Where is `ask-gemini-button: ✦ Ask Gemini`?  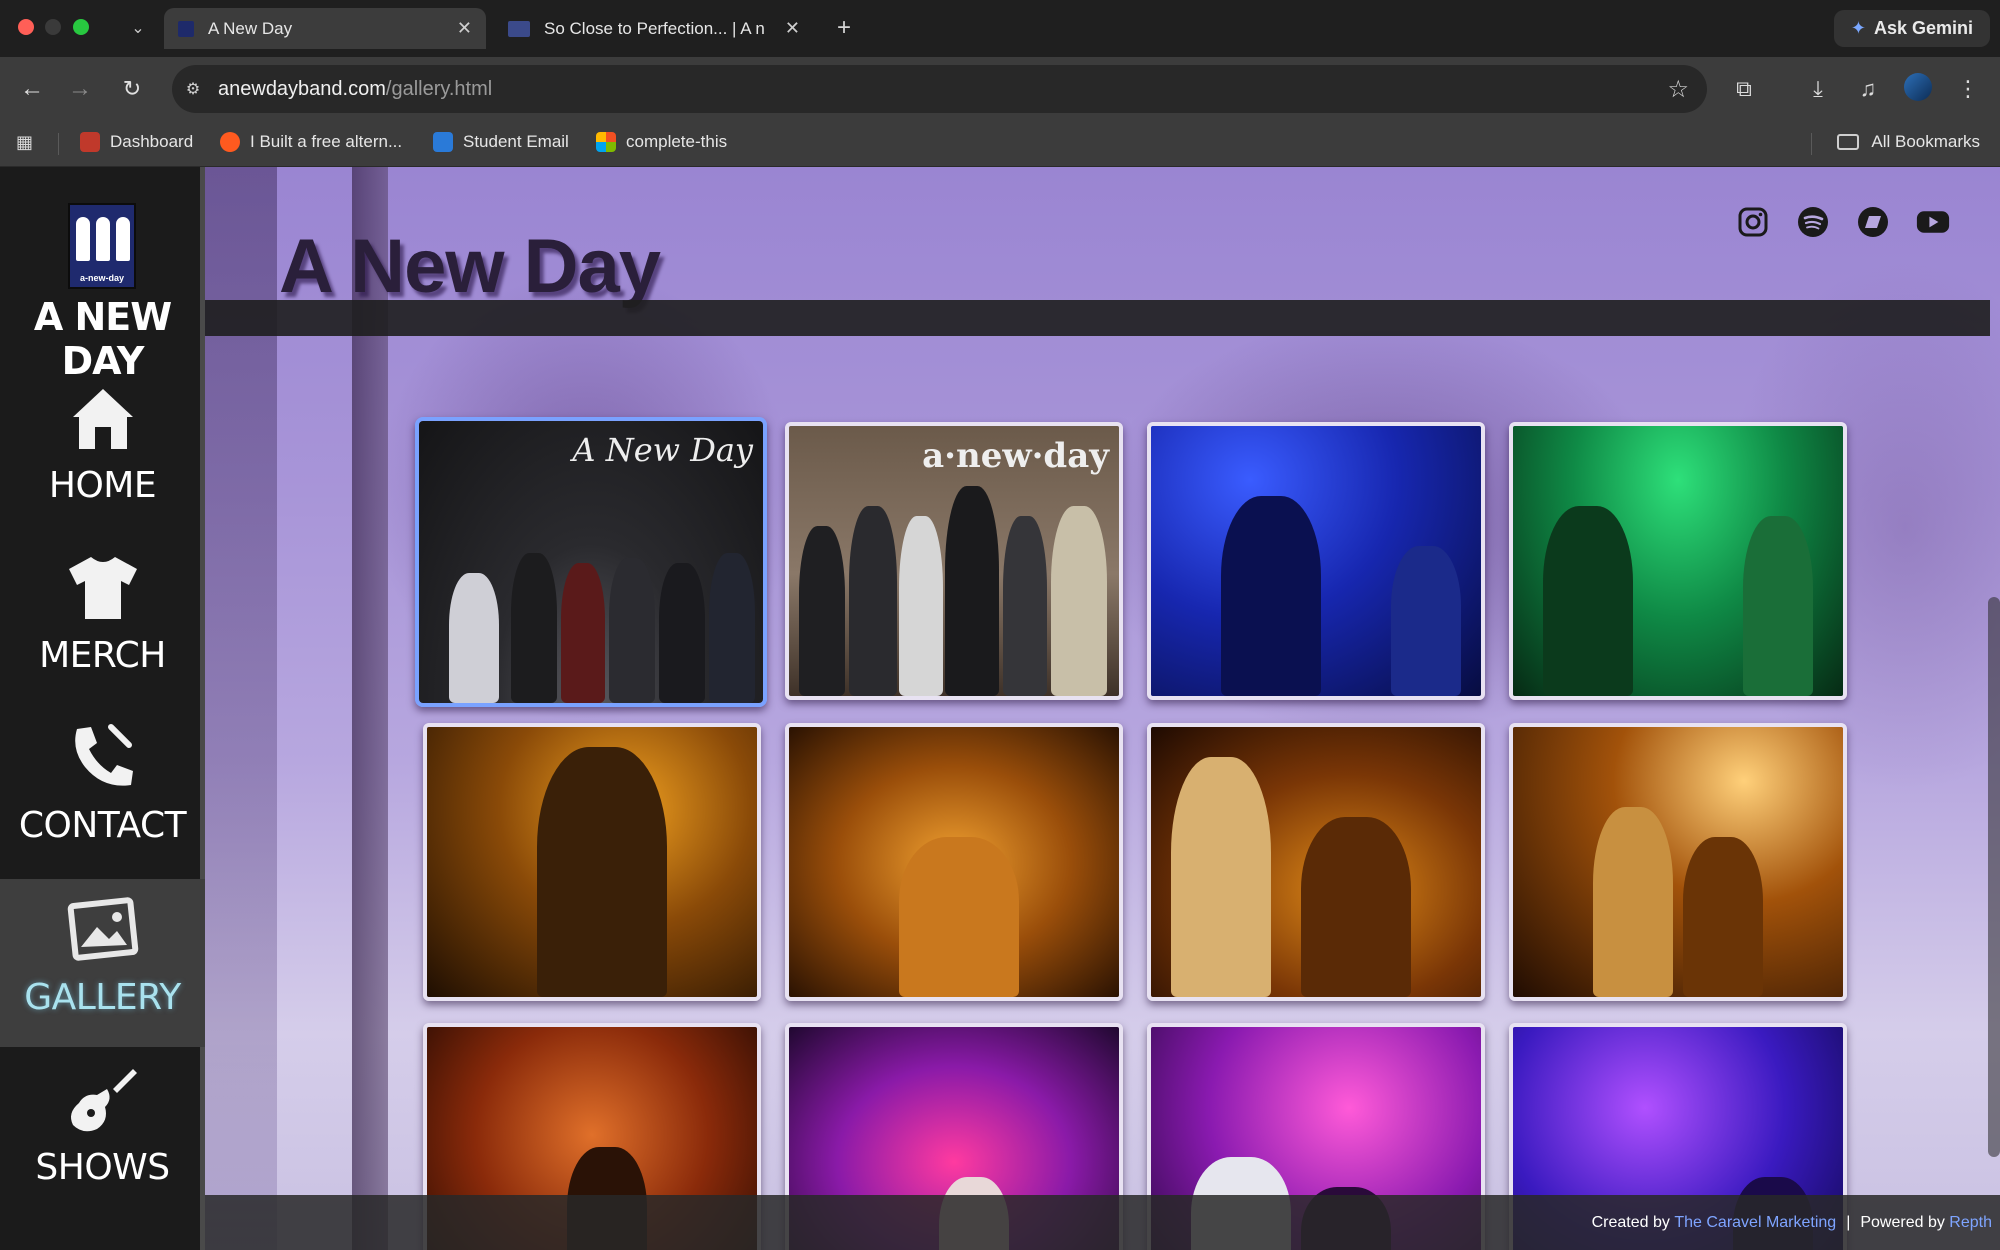
ask-gemini-button: ✦ Ask Gemini is located at coordinates (1912, 28).